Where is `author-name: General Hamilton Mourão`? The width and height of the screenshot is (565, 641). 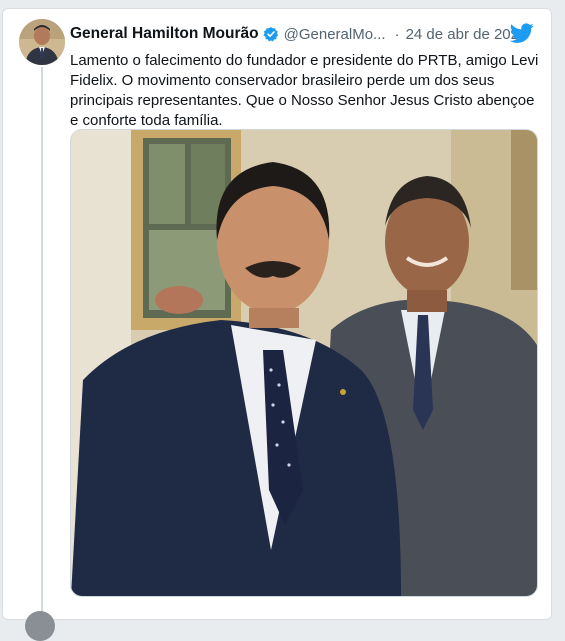 author-name: General Hamilton Mourão is located at coordinates (164, 34).